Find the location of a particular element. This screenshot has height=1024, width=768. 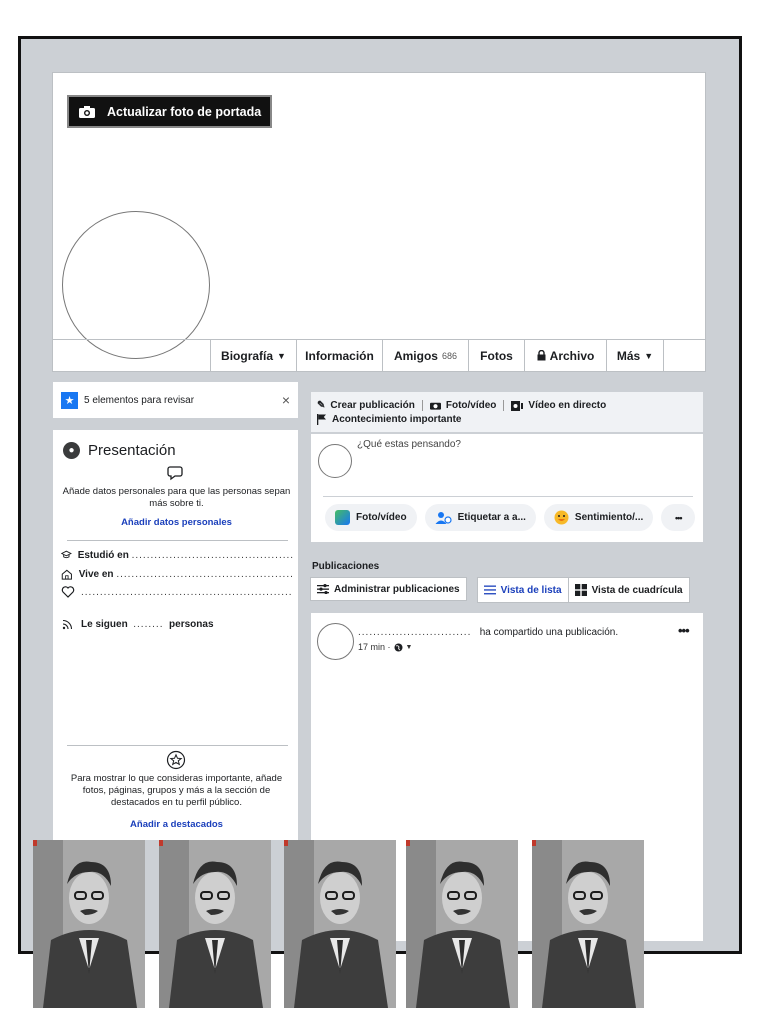

graduation-cap-icon is located at coordinates (66, 554).